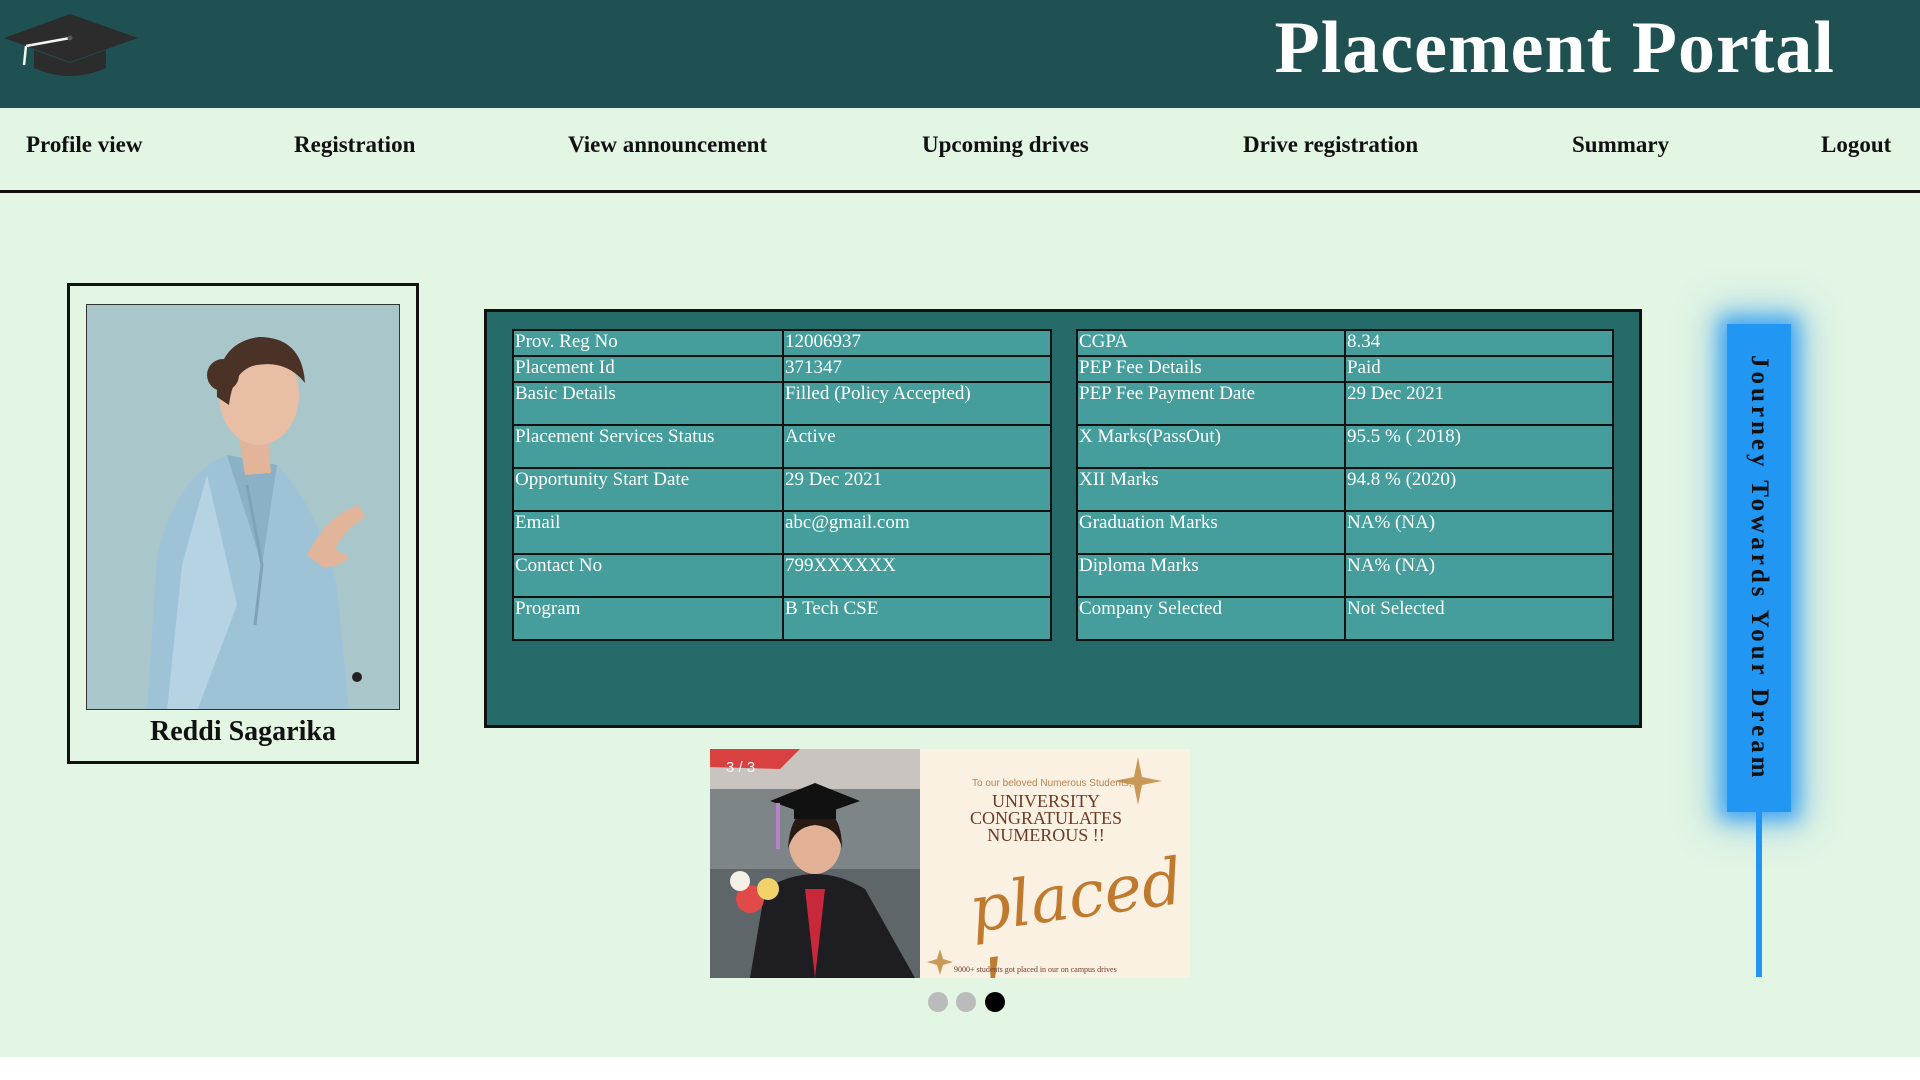  What do you see at coordinates (648, 618) in the screenshot?
I see `detail-label: Program` at bounding box center [648, 618].